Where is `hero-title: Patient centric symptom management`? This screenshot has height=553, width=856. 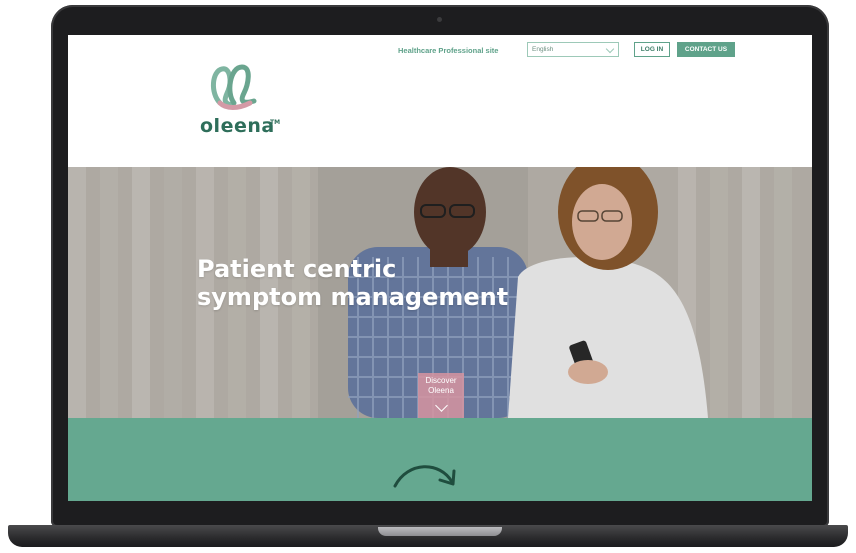 hero-title: Patient centric symptom management is located at coordinates (377, 283).